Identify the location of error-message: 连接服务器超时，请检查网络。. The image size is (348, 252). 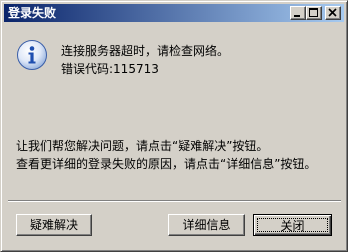
(145, 51).